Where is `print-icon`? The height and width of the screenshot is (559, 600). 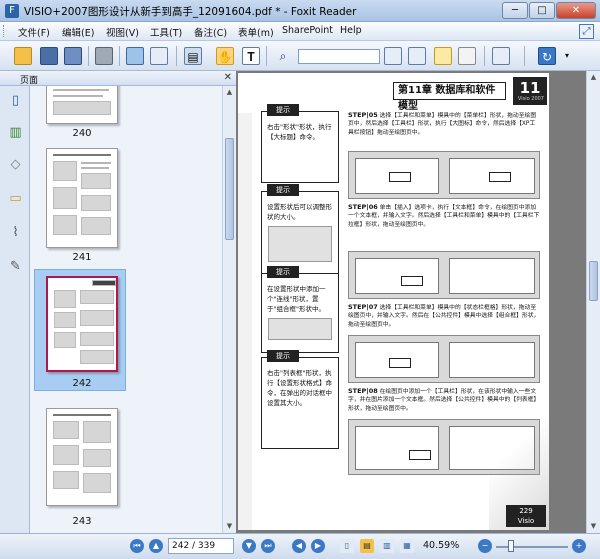
print-icon is located at coordinates (104, 56).